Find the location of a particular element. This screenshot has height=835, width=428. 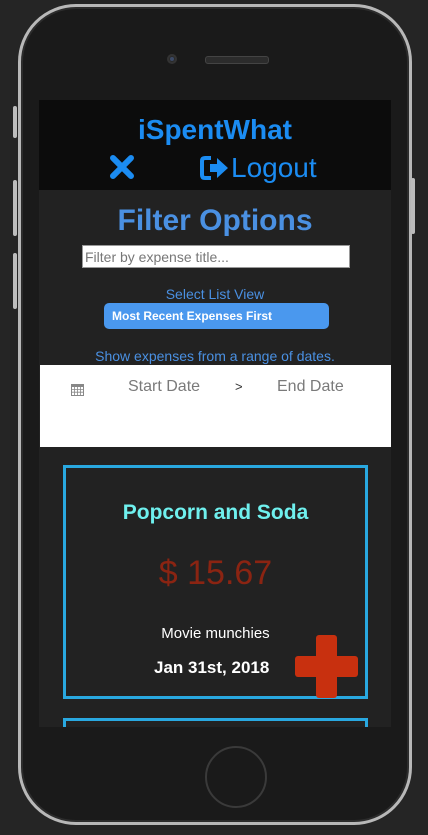

list-view-label: Select List View is located at coordinates (215, 294).